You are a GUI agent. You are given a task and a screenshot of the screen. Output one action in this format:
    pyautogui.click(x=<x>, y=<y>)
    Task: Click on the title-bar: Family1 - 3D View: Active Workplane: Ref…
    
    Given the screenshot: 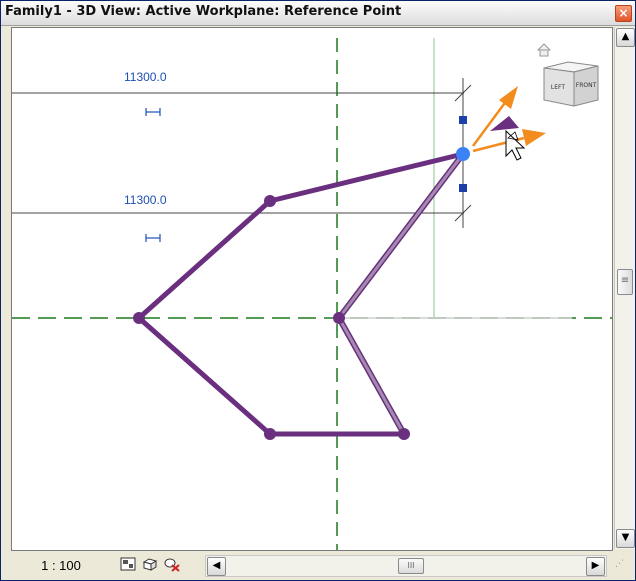 What is the action you would take?
    pyautogui.click(x=318, y=13)
    